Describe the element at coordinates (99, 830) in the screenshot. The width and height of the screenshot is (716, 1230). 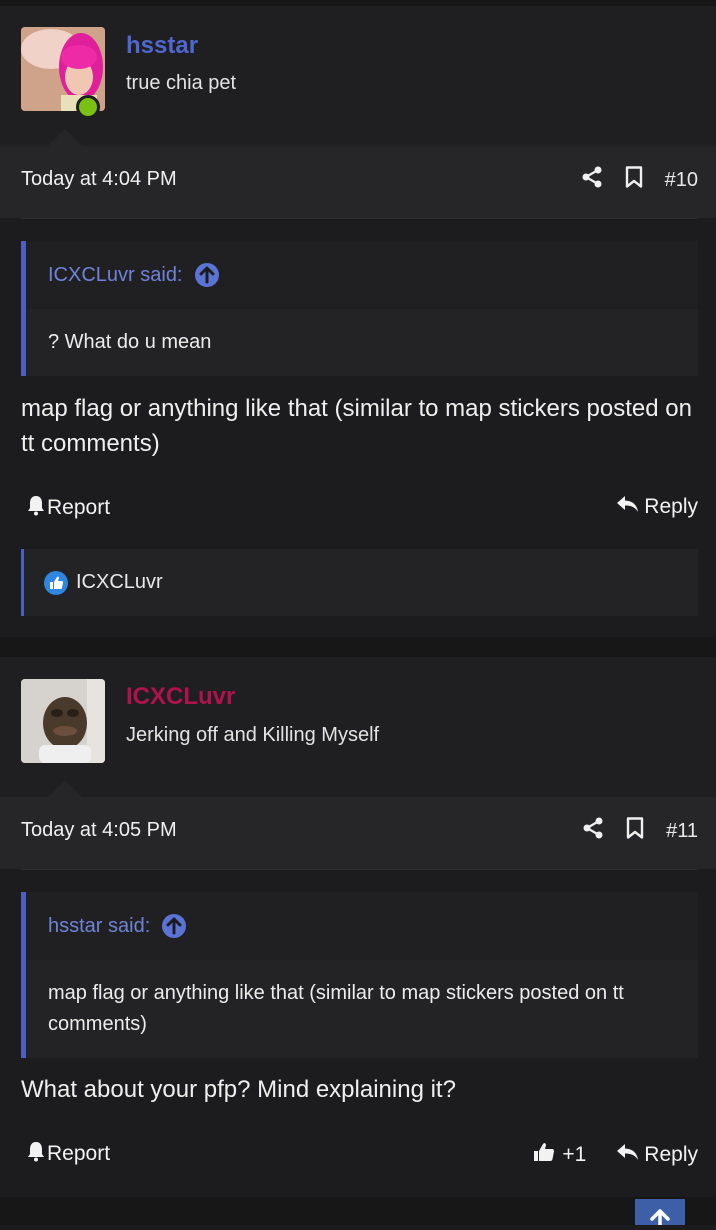
I see `post-timestamp: Today at 4:05 PM` at that location.